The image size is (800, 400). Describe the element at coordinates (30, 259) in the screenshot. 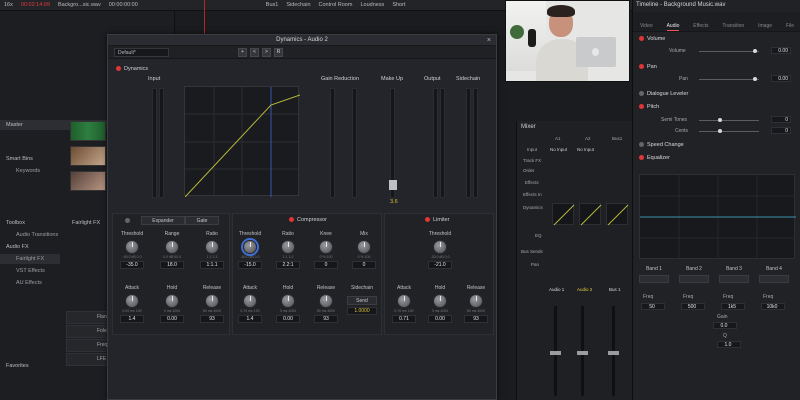

I see `fairlight-fx-item: Fairlight FX` at that location.